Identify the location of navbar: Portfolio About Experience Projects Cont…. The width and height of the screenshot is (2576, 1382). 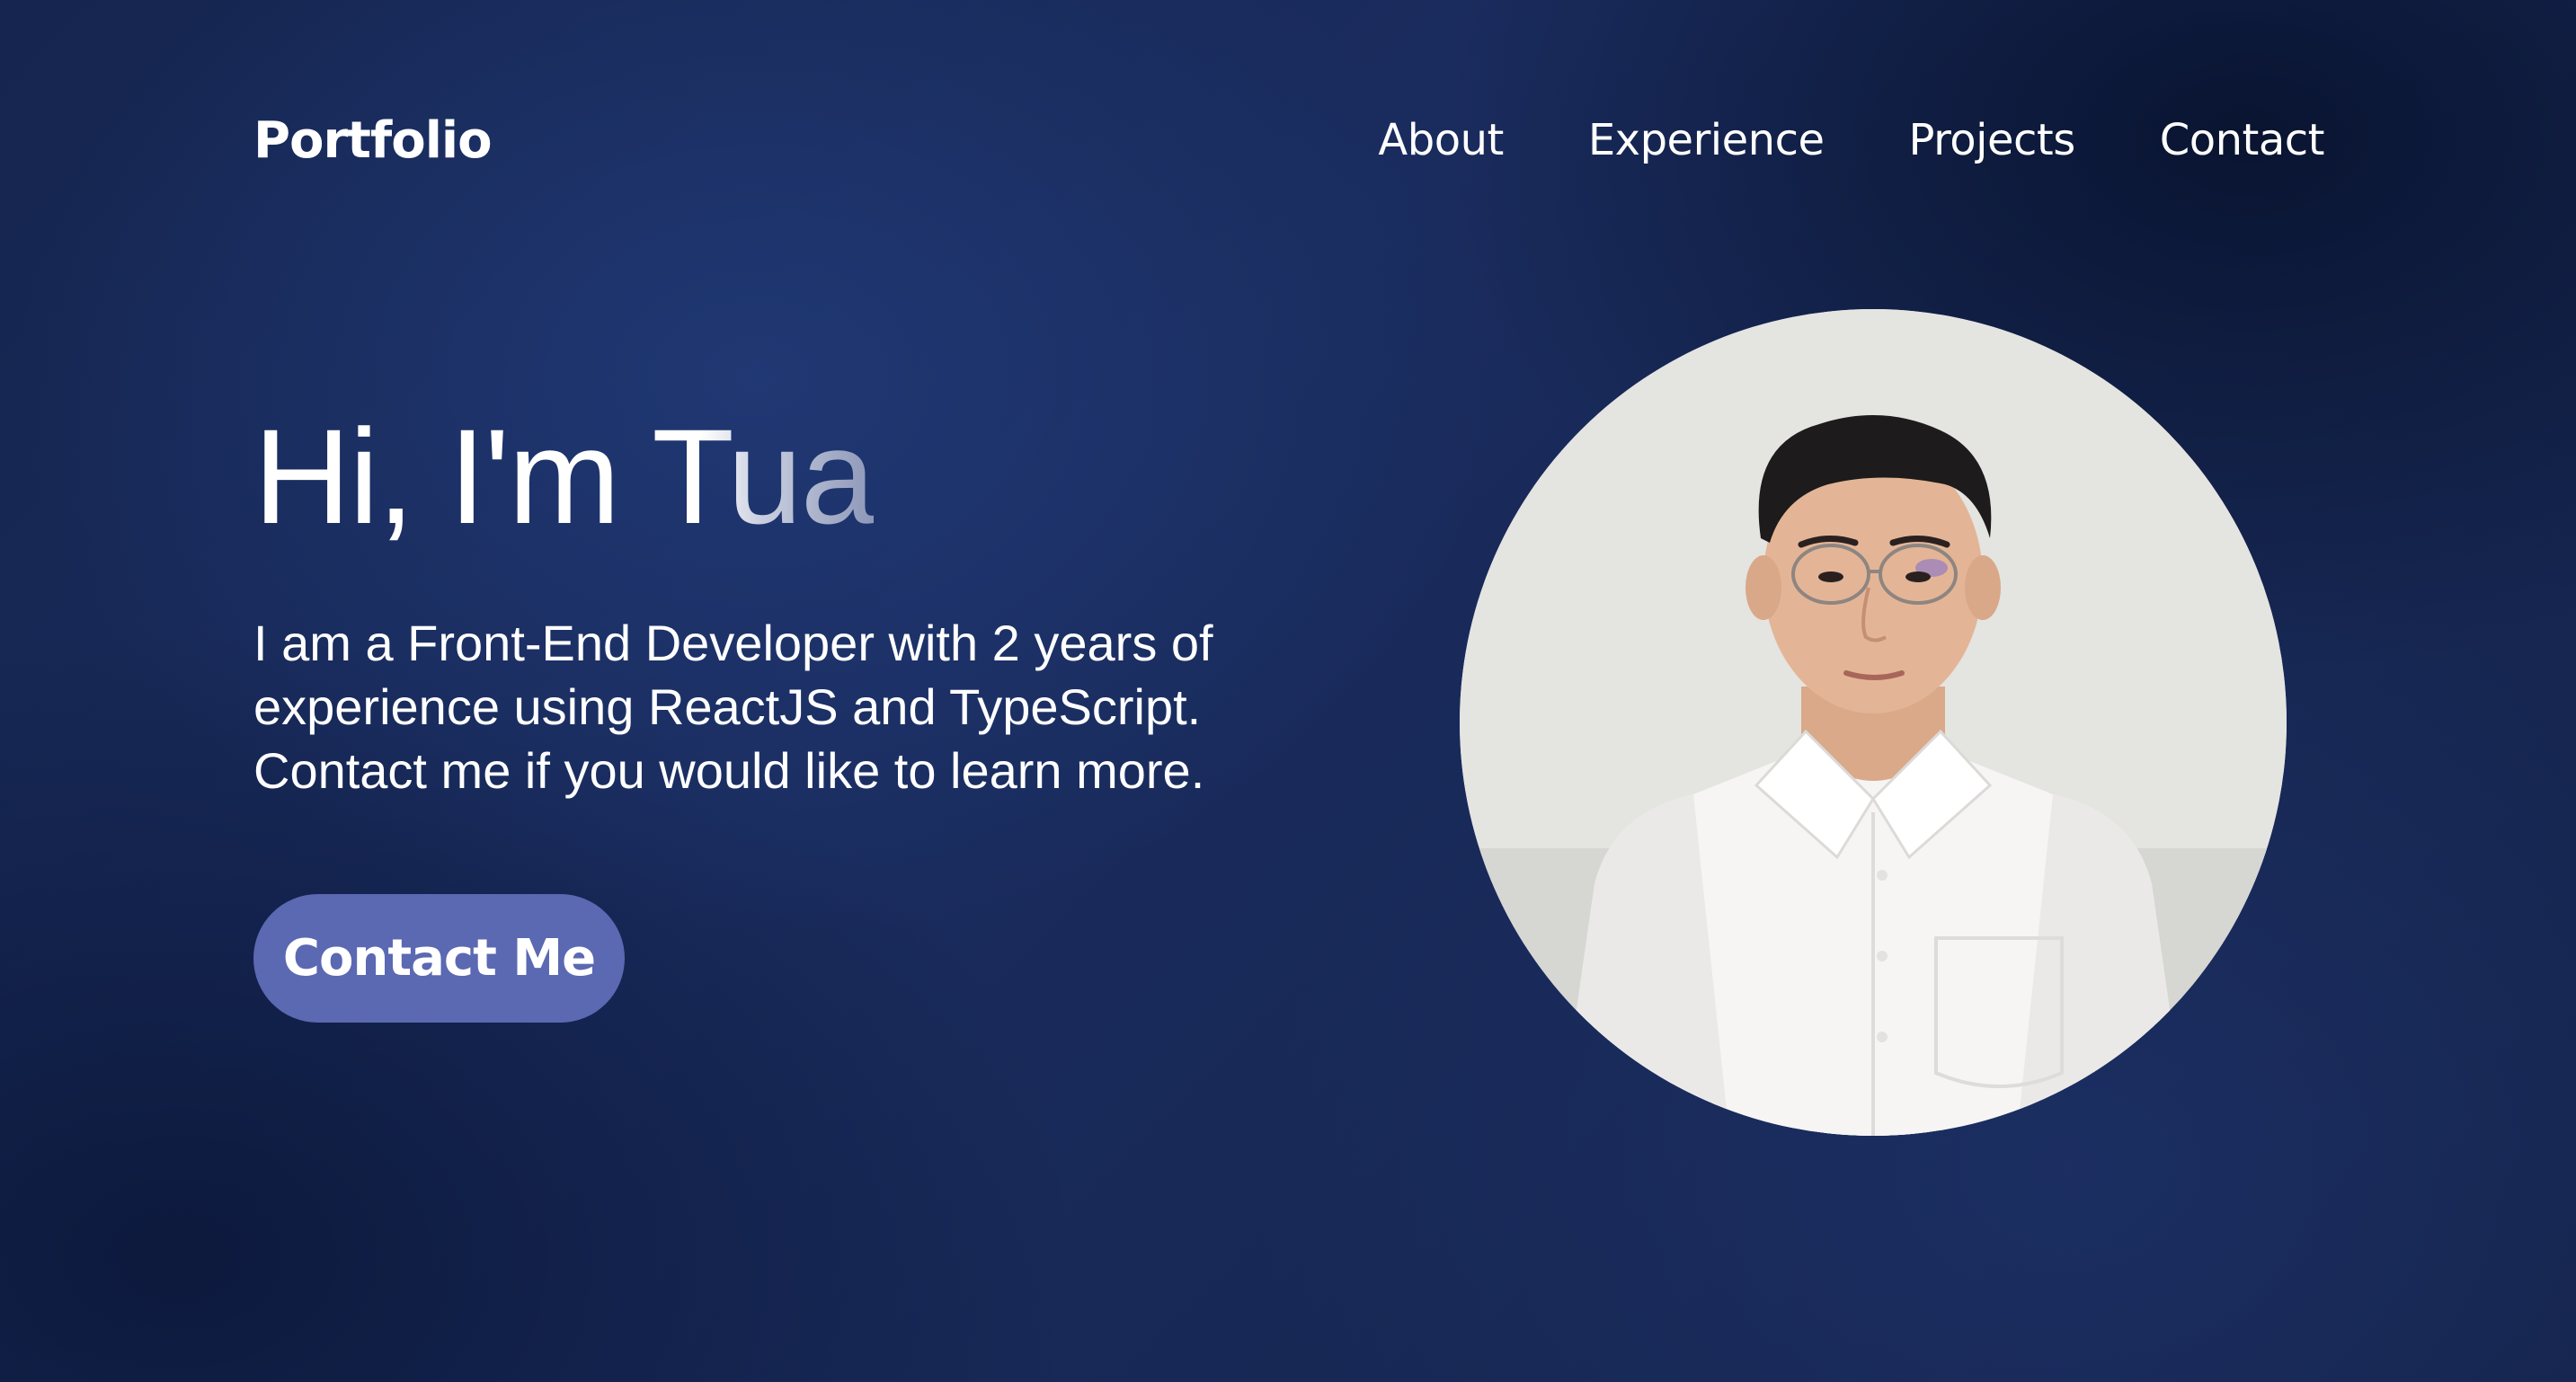
(1289, 140).